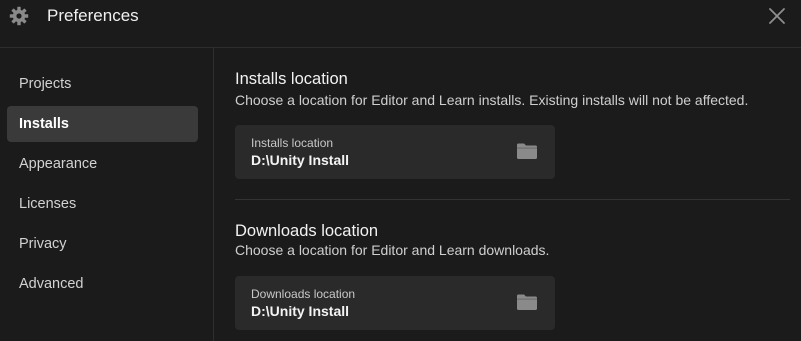 The height and width of the screenshot is (341, 801). Describe the element at coordinates (292, 143) in the screenshot. I see `installs-location-label: Installs location` at that location.